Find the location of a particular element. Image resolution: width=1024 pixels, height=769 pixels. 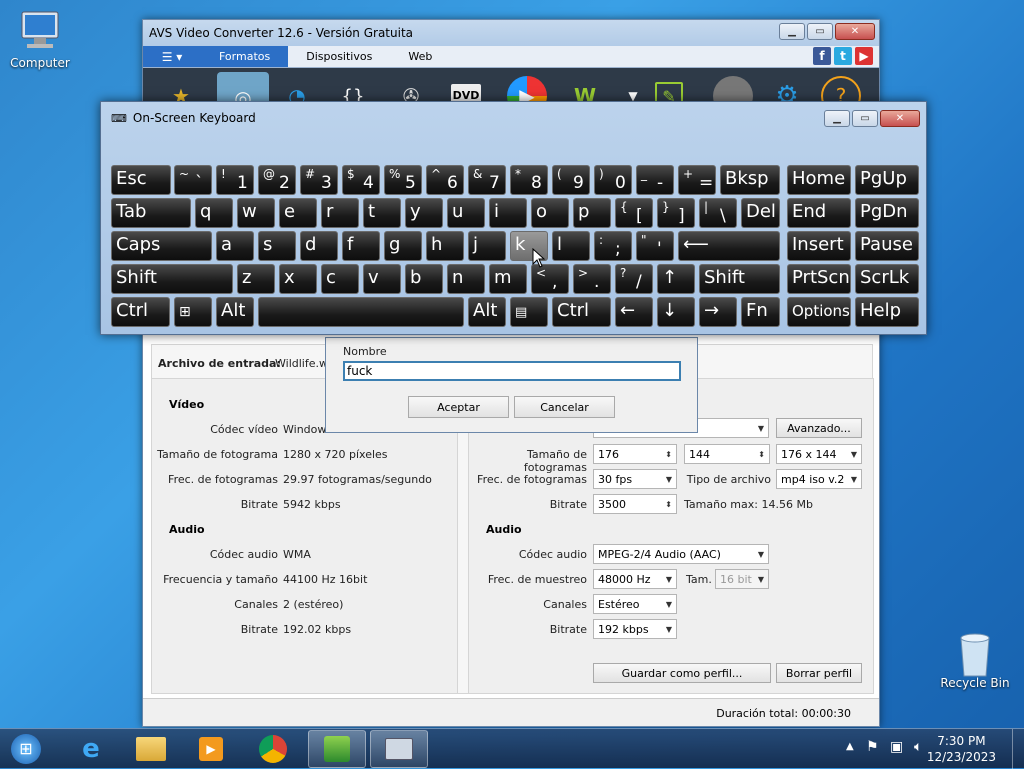

key-right-bracket: }] is located at coordinates (676, 213).